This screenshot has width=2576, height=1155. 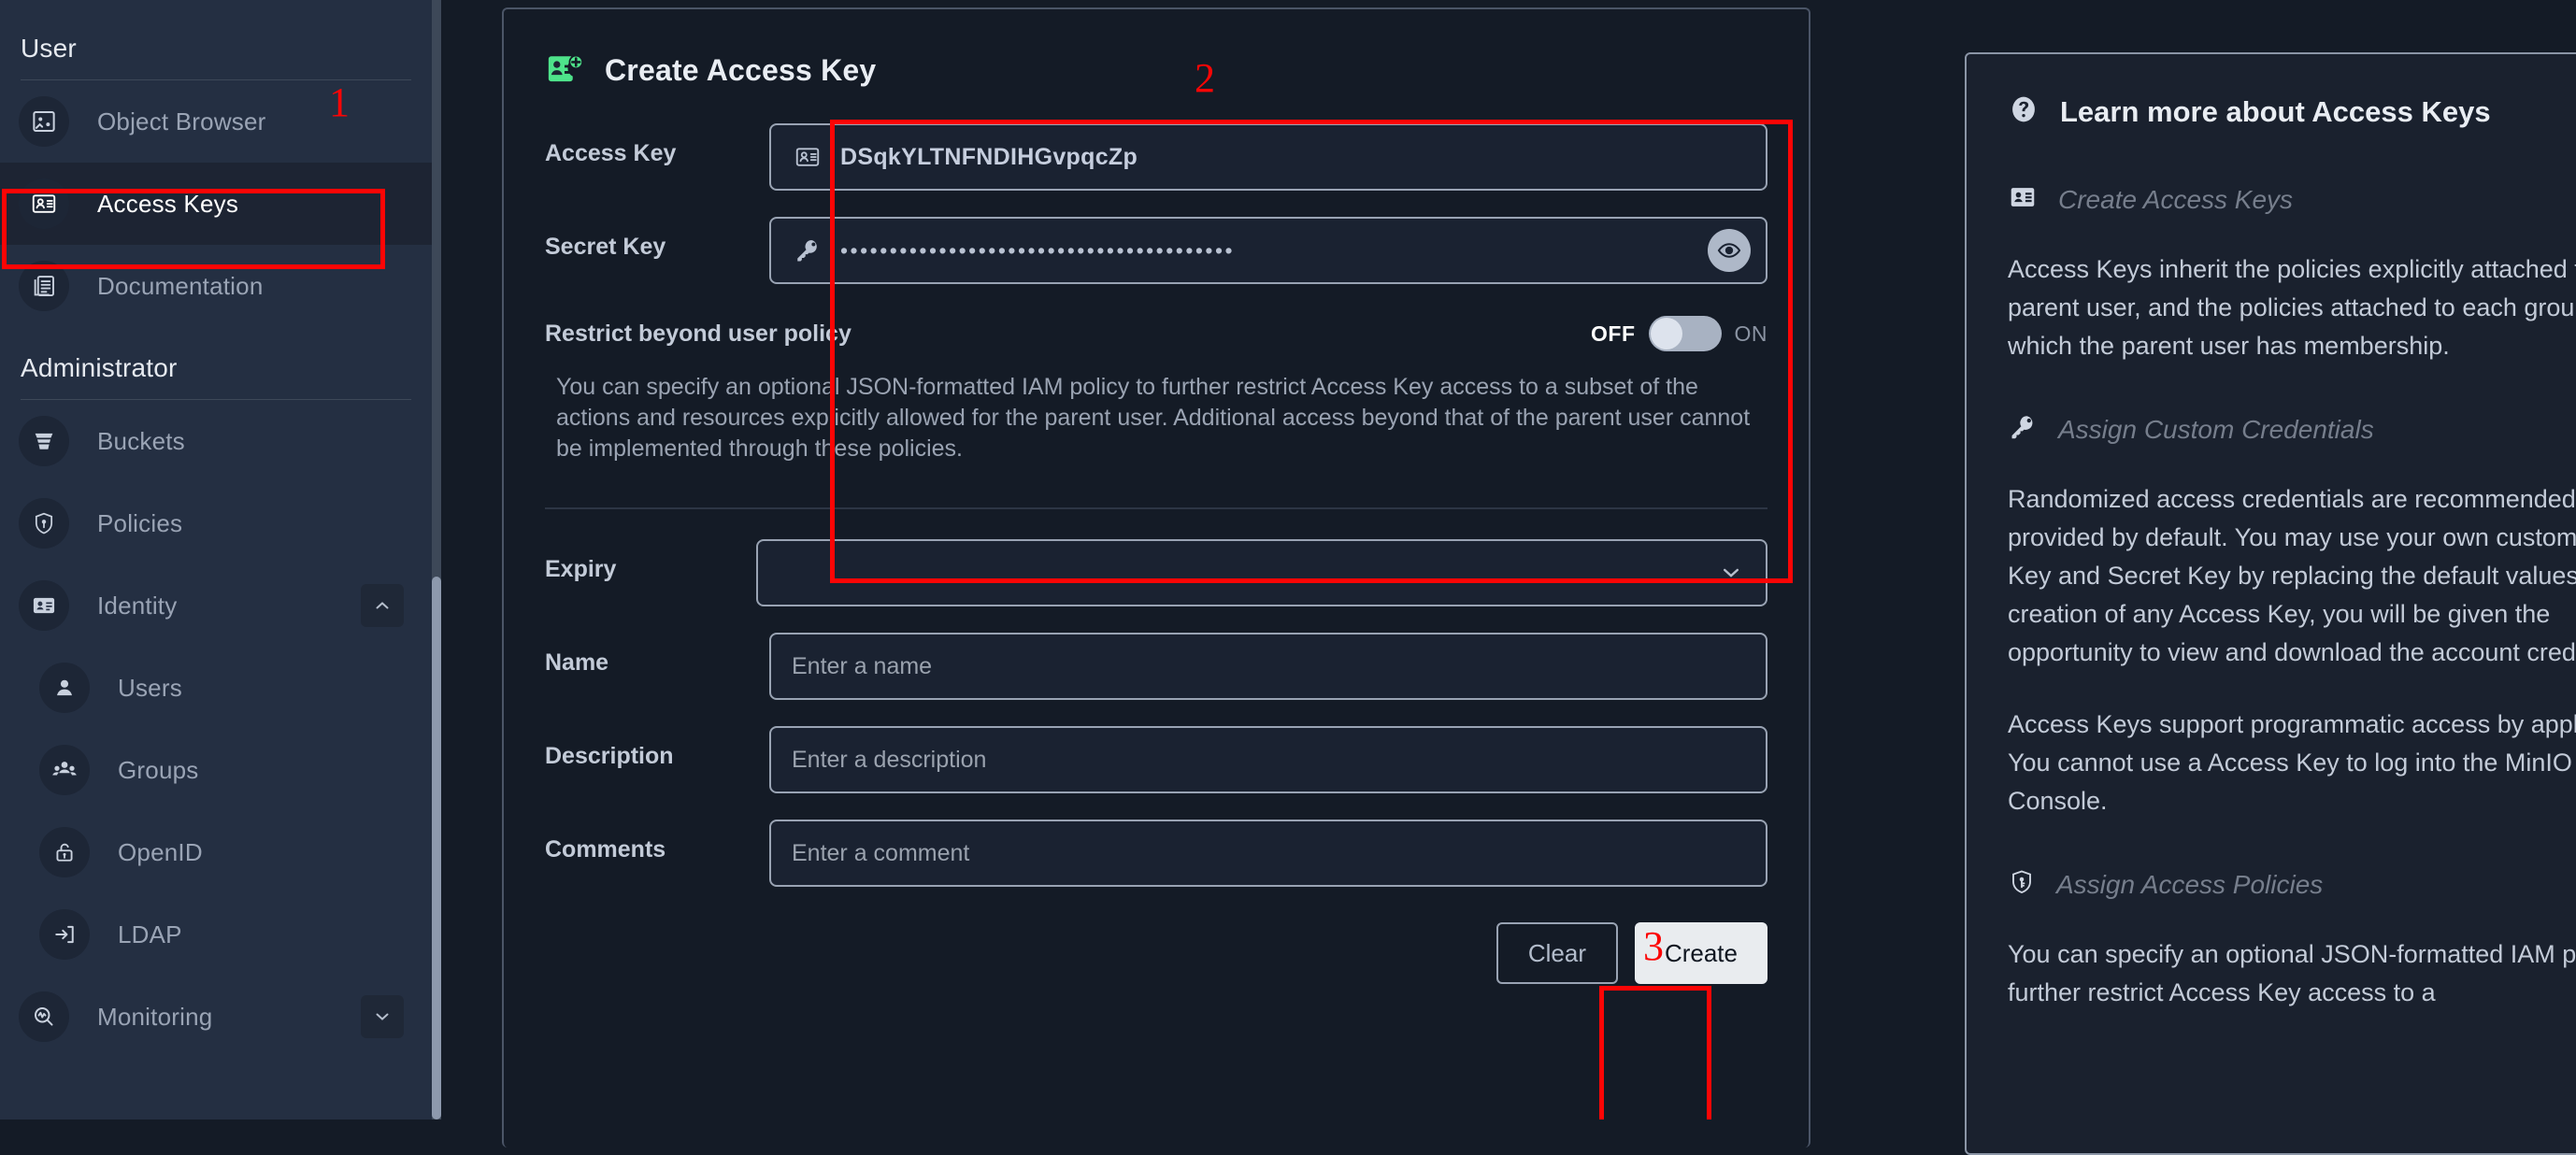 What do you see at coordinates (216, 770) in the screenshot?
I see `sidebar-item-groups: Groups` at bounding box center [216, 770].